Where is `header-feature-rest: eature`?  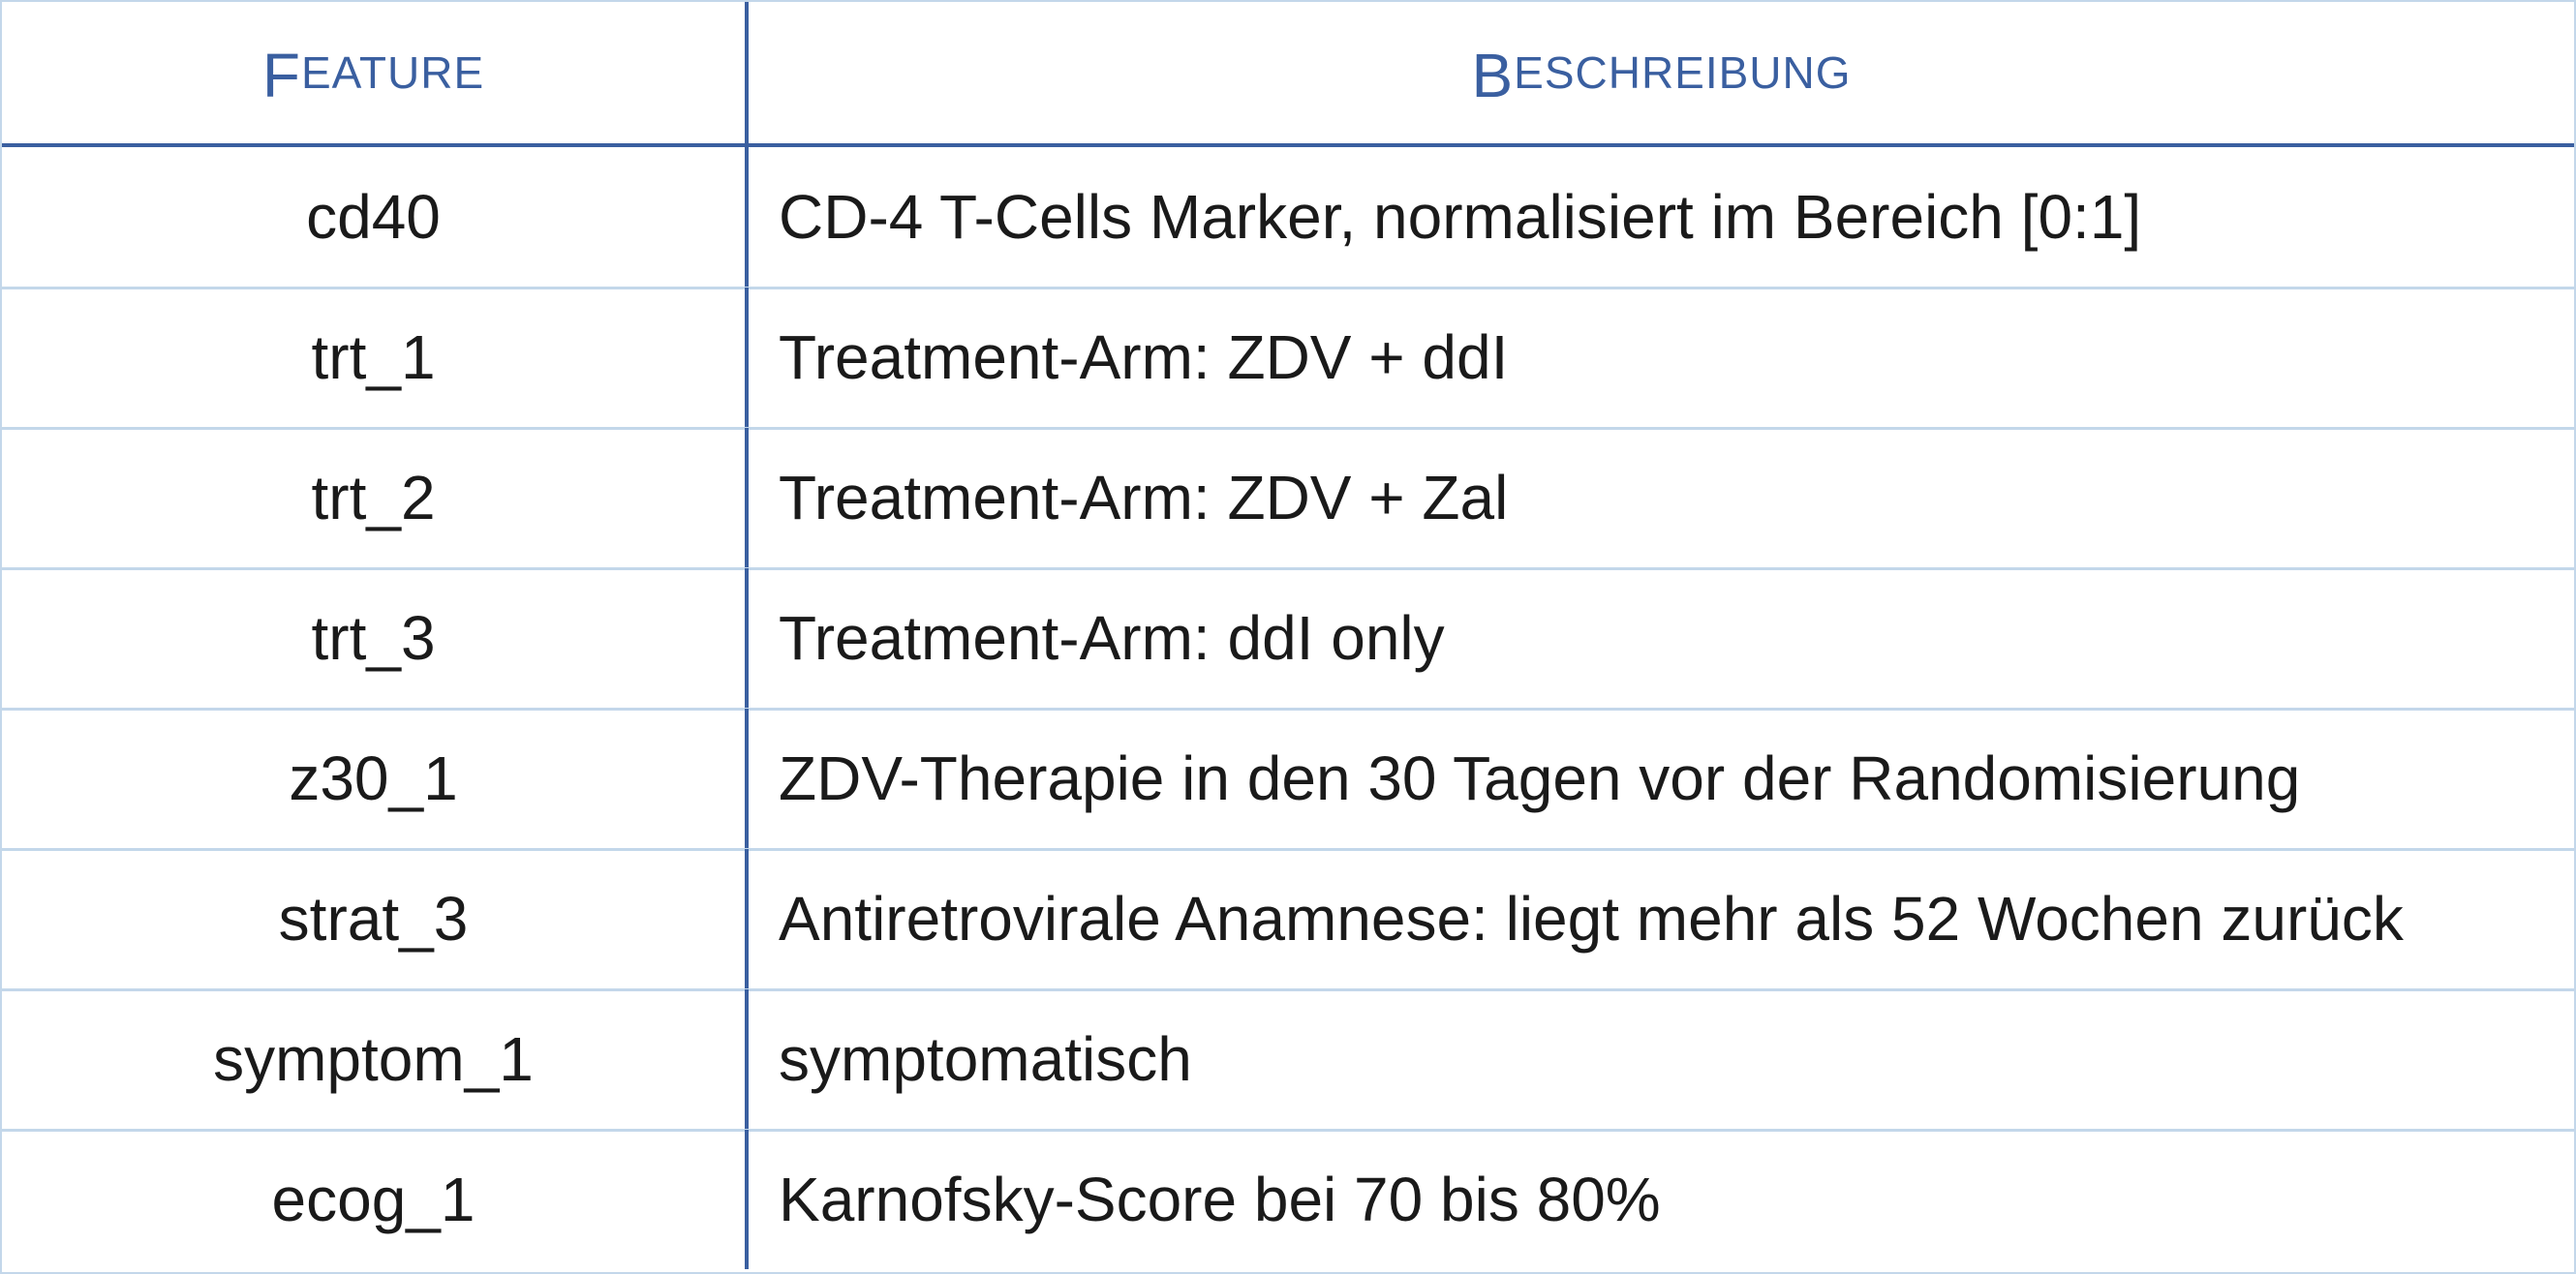
header-feature-rest: eature is located at coordinates (392, 73).